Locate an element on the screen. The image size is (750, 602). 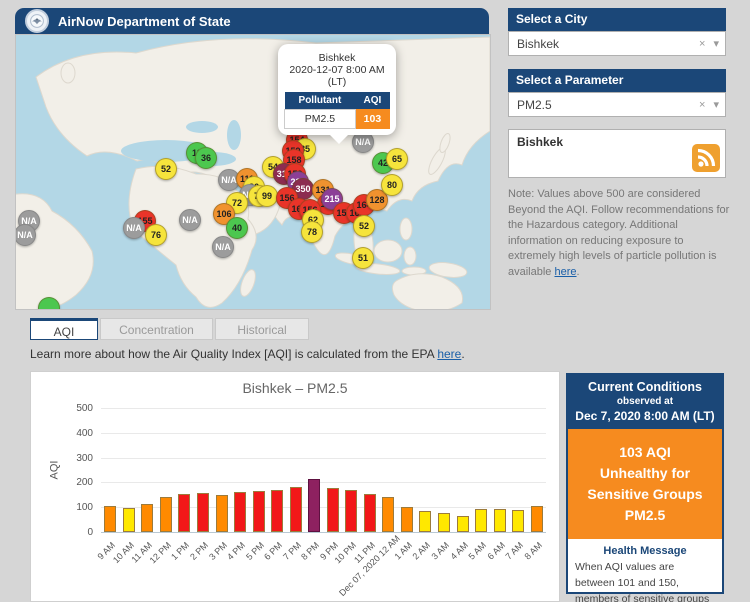
city-caret-icon: ▾ is located at coordinates (716, 44).